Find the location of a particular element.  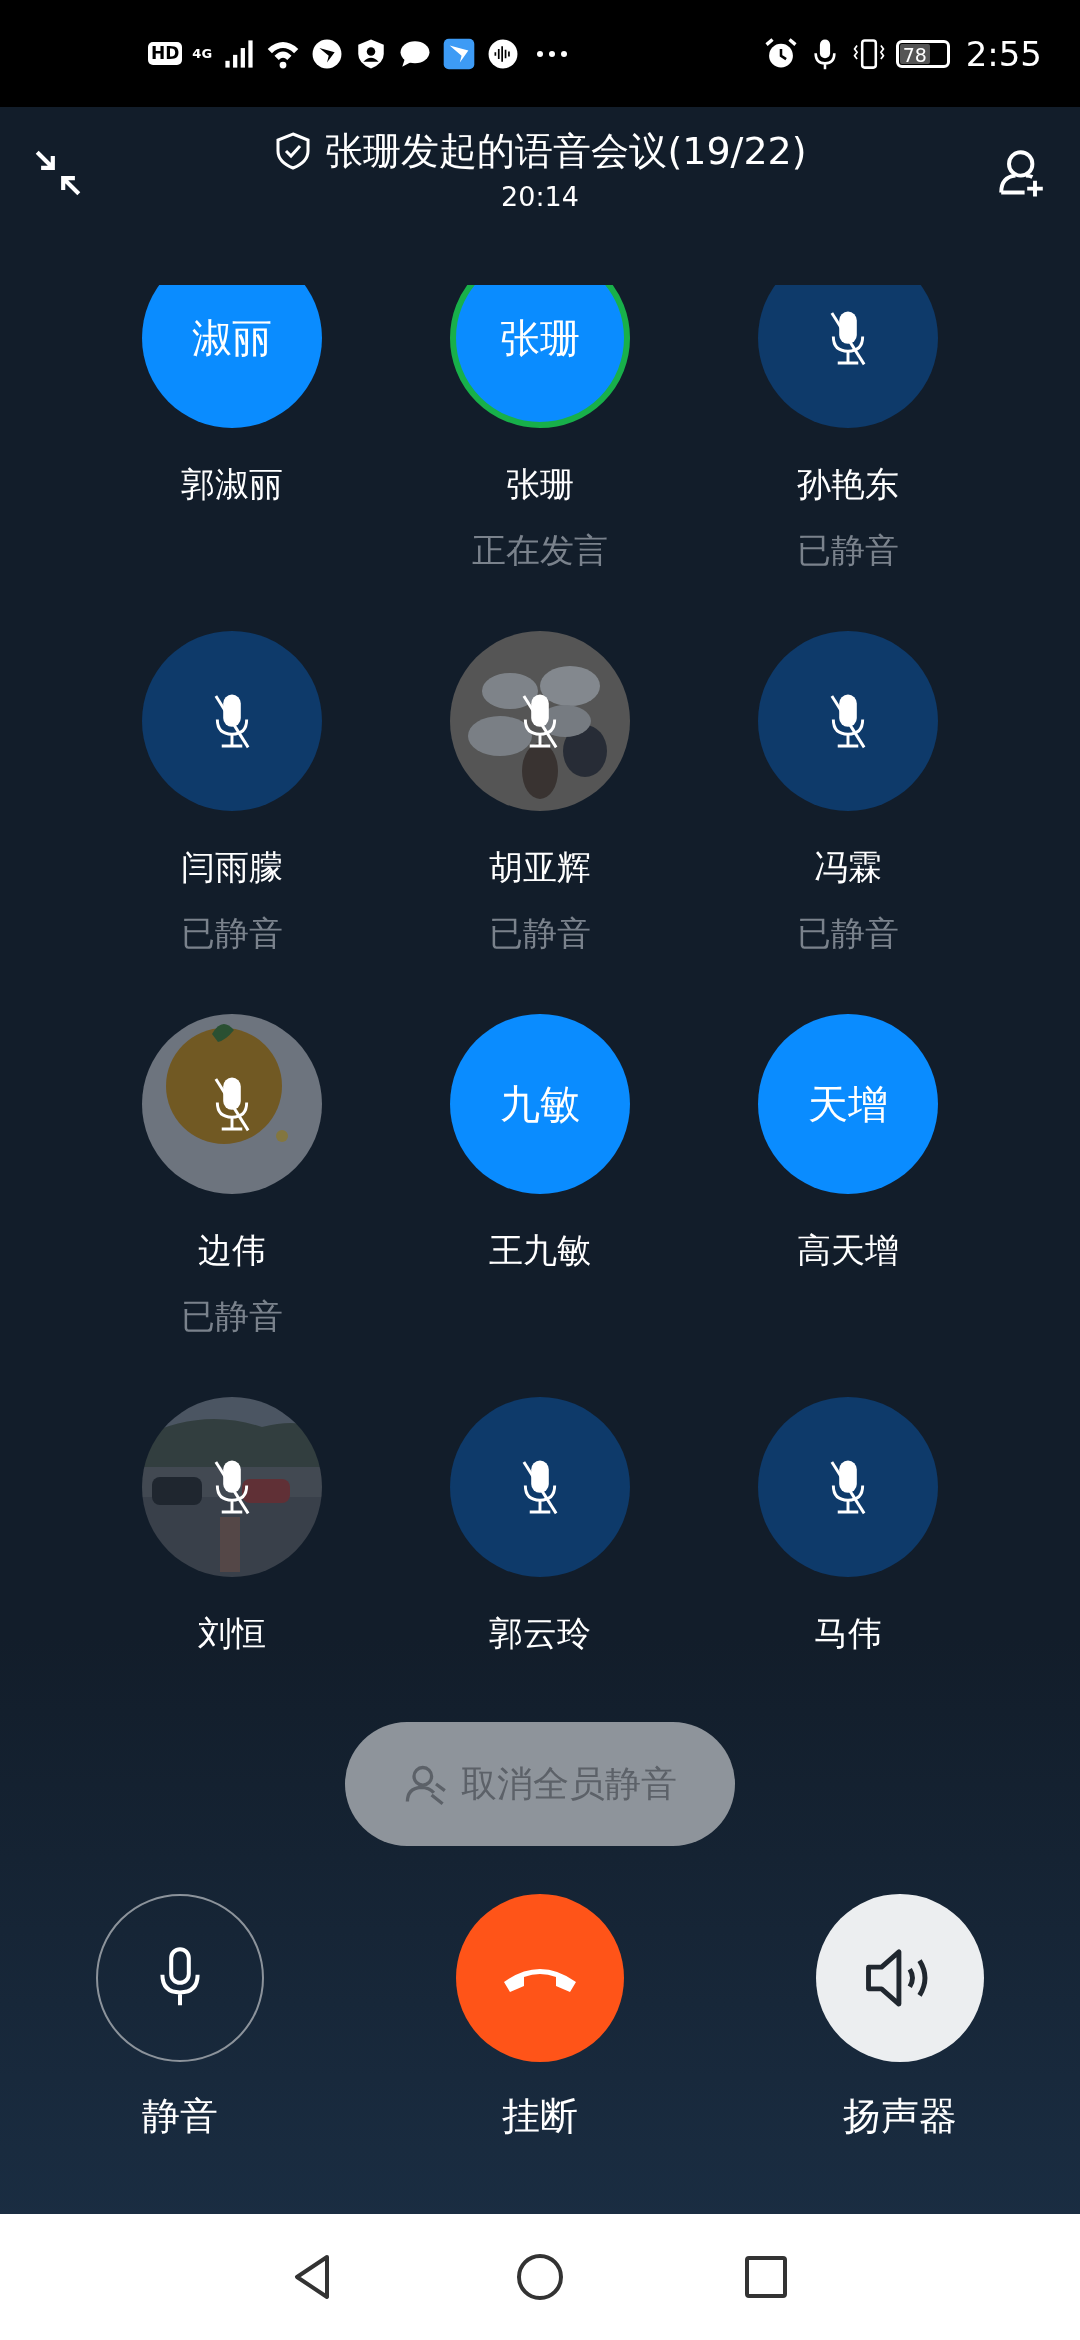

participant-name: 刘恒 is located at coordinates (232, 1633).